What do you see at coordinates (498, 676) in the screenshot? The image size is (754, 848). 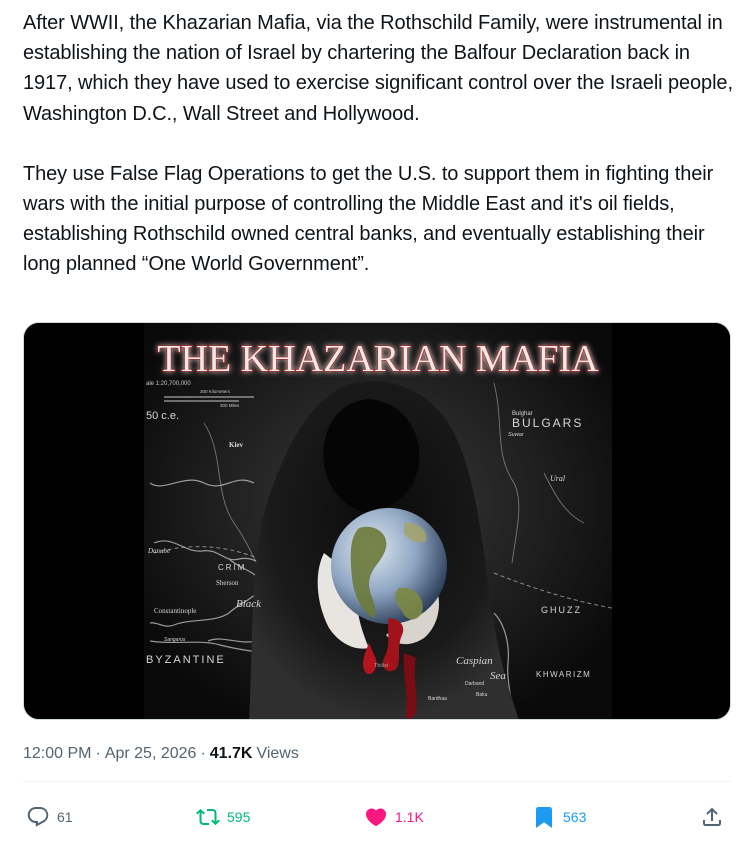 I see `svg-text: Sea` at bounding box center [498, 676].